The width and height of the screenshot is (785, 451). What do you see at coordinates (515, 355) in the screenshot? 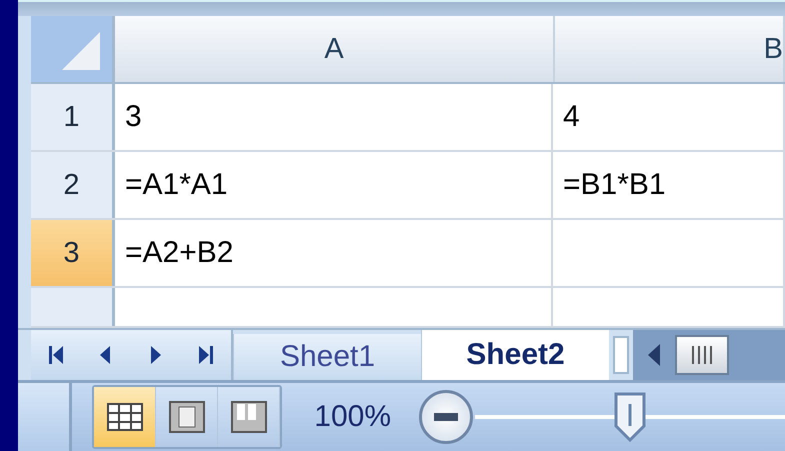
I see `sheet-tab: Sheet2` at bounding box center [515, 355].